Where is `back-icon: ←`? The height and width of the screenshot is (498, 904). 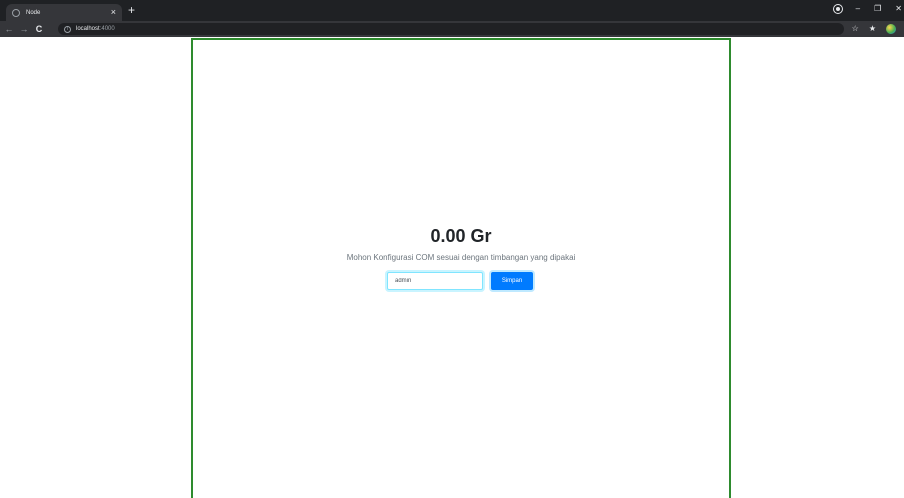 back-icon: ← is located at coordinates (9, 29).